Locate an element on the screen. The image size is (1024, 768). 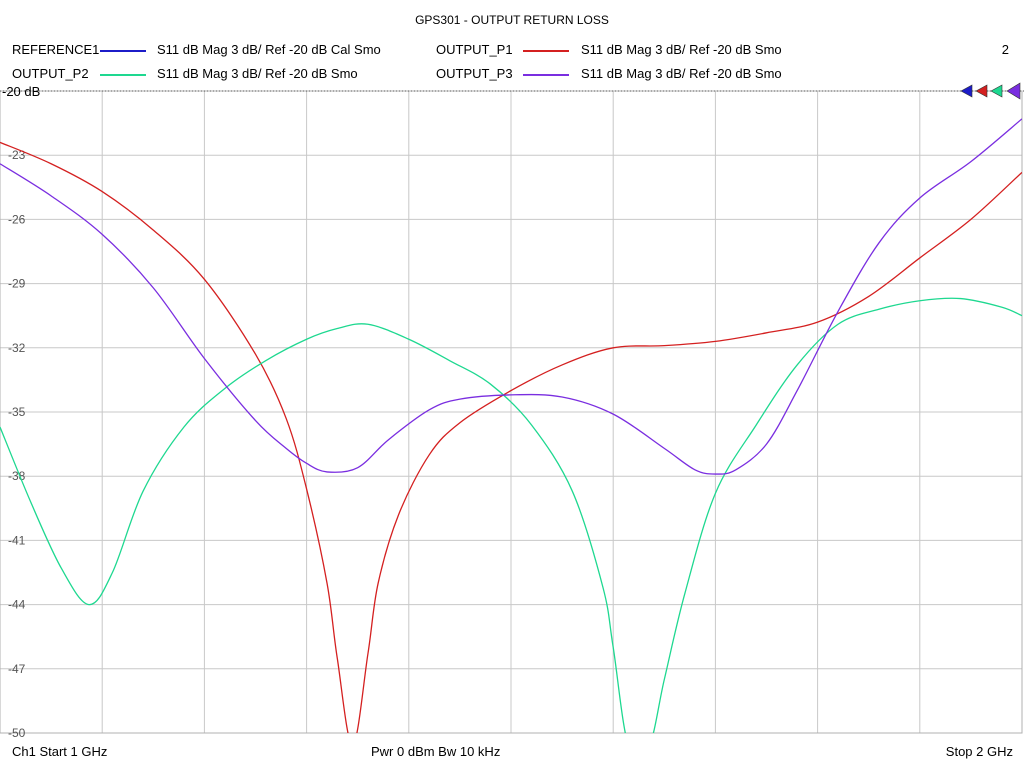
reference-marker-output-p3-icon is located at coordinates (1013, 91).